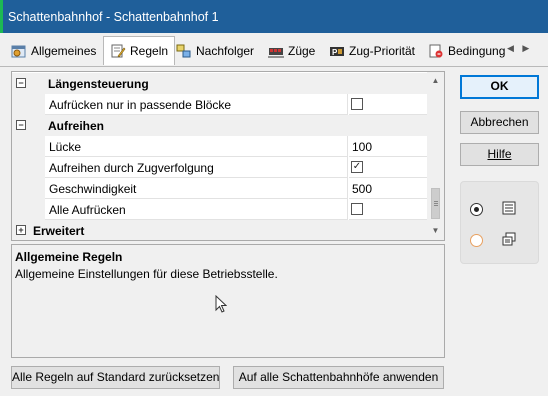 The height and width of the screenshot is (396, 548). What do you see at coordinates (435, 81) in the screenshot?
I see `scroll-up-icon: ▲` at bounding box center [435, 81].